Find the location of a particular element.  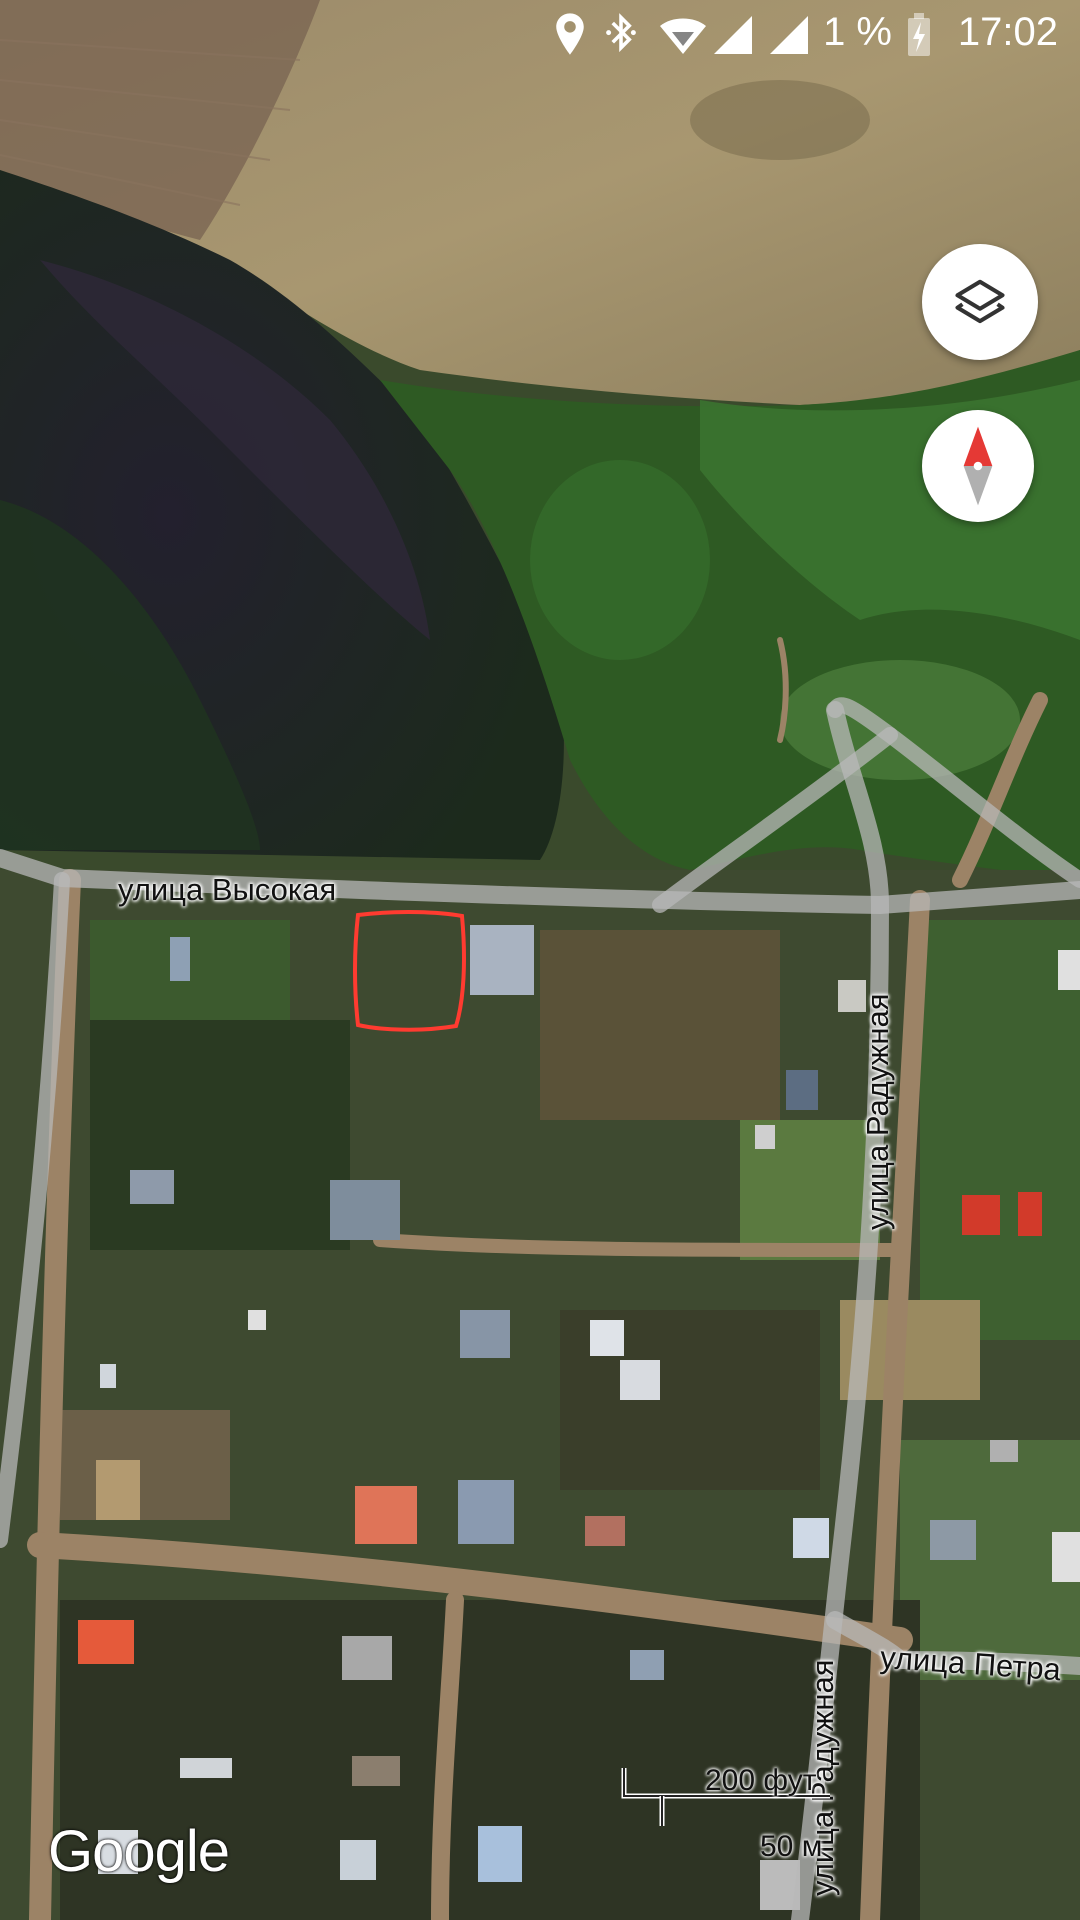

status-bar: 1 % 17:02 is located at coordinates (540, 35).